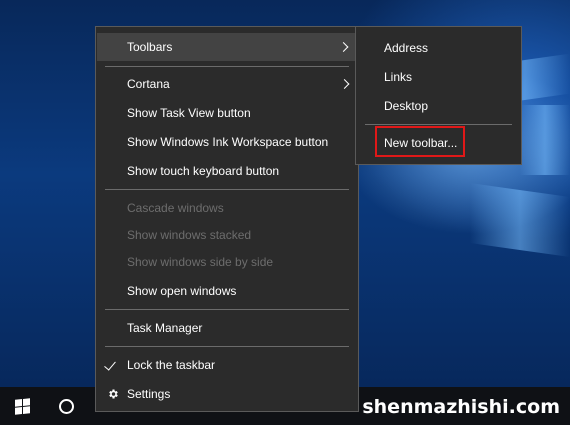  Describe the element at coordinates (148, 84) in the screenshot. I see `menu-item-label: Cortana` at that location.